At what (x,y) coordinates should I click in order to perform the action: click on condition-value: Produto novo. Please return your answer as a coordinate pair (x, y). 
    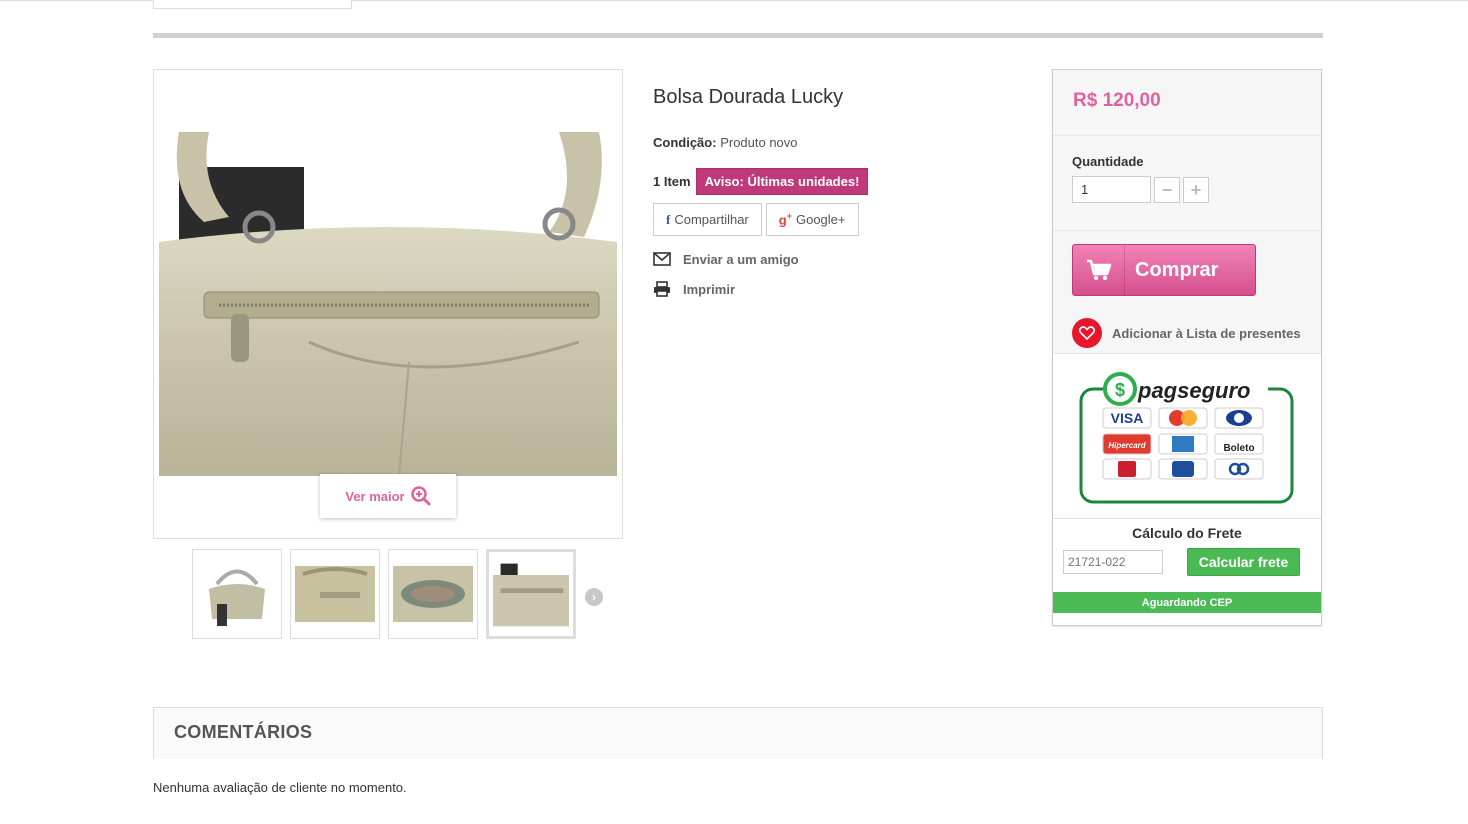
    Looking at the image, I should click on (759, 142).